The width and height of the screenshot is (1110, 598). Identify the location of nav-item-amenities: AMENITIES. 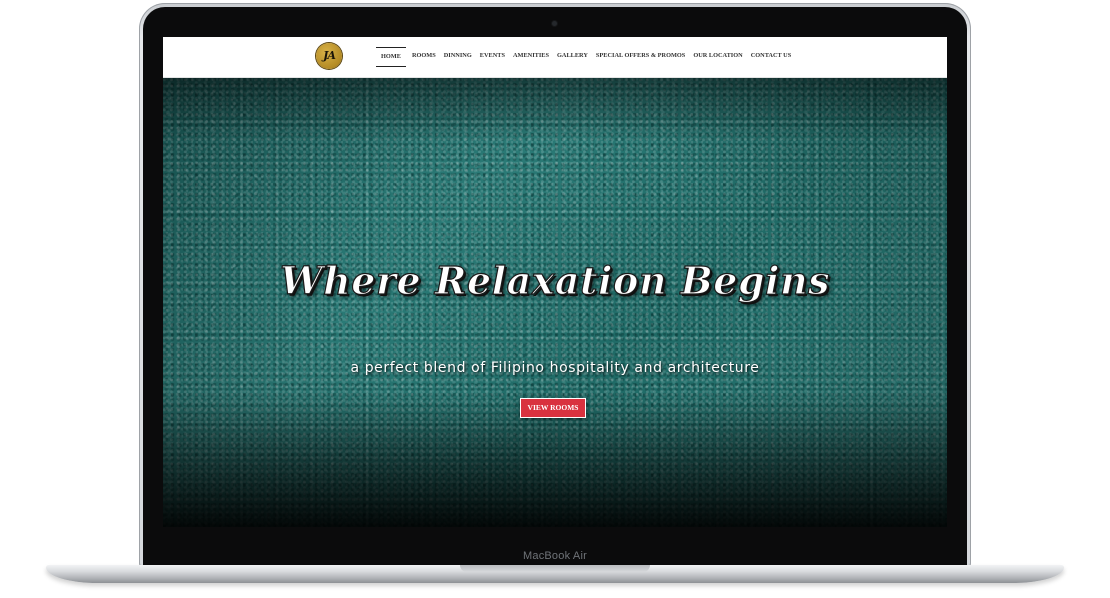
(531, 57).